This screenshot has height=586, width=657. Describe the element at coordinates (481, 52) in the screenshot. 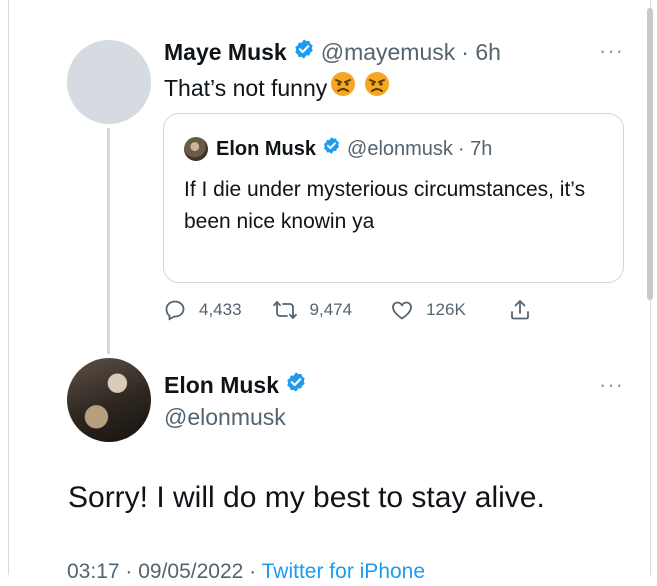

I see `reply-time: · 6h` at that location.